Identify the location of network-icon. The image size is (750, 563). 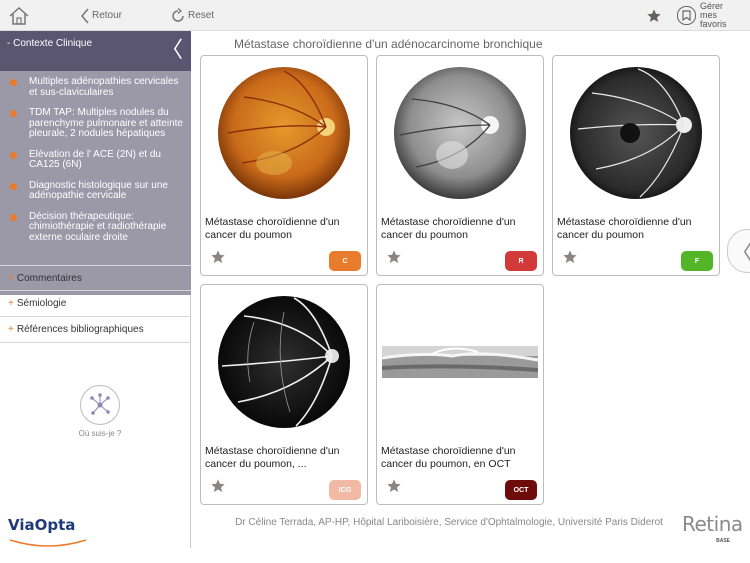
(100, 405).